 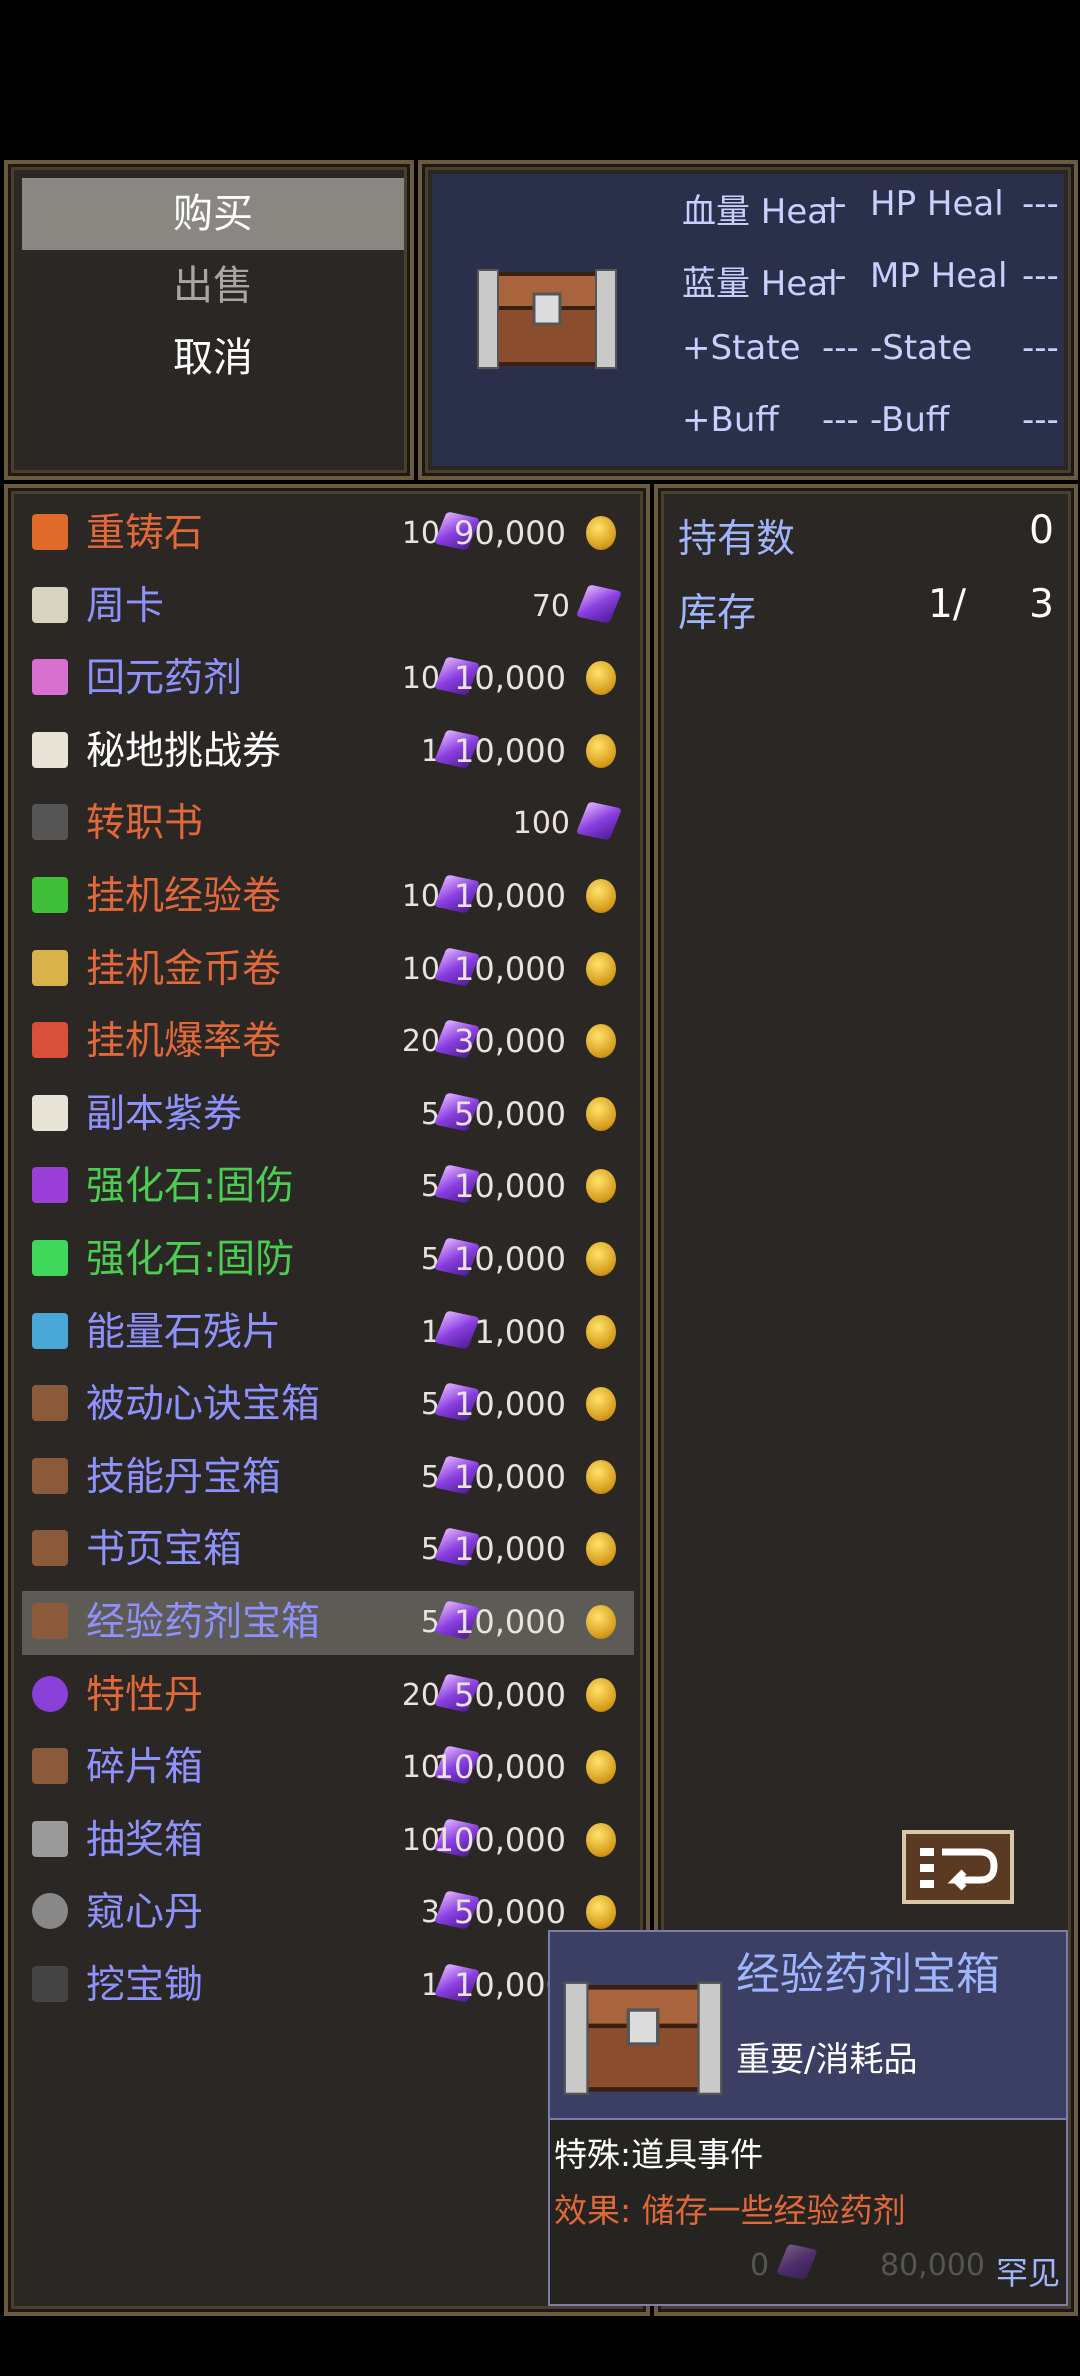 What do you see at coordinates (184, 969) in the screenshot?
I see `item-name: 挂机金币卷` at bounding box center [184, 969].